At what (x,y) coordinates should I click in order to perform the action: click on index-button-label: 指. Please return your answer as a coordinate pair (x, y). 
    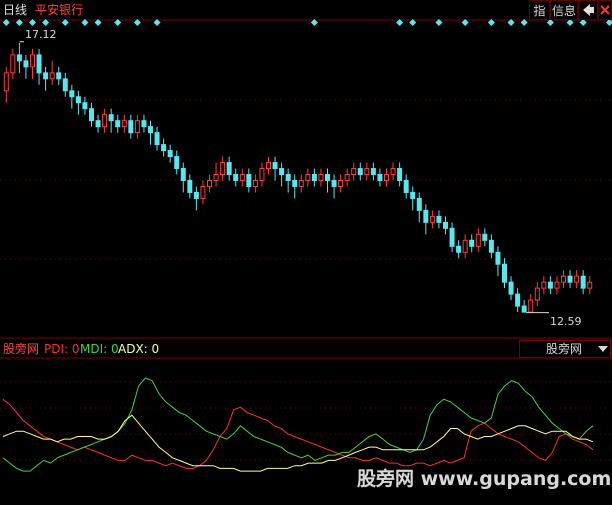
    Looking at the image, I should click on (539, 10).